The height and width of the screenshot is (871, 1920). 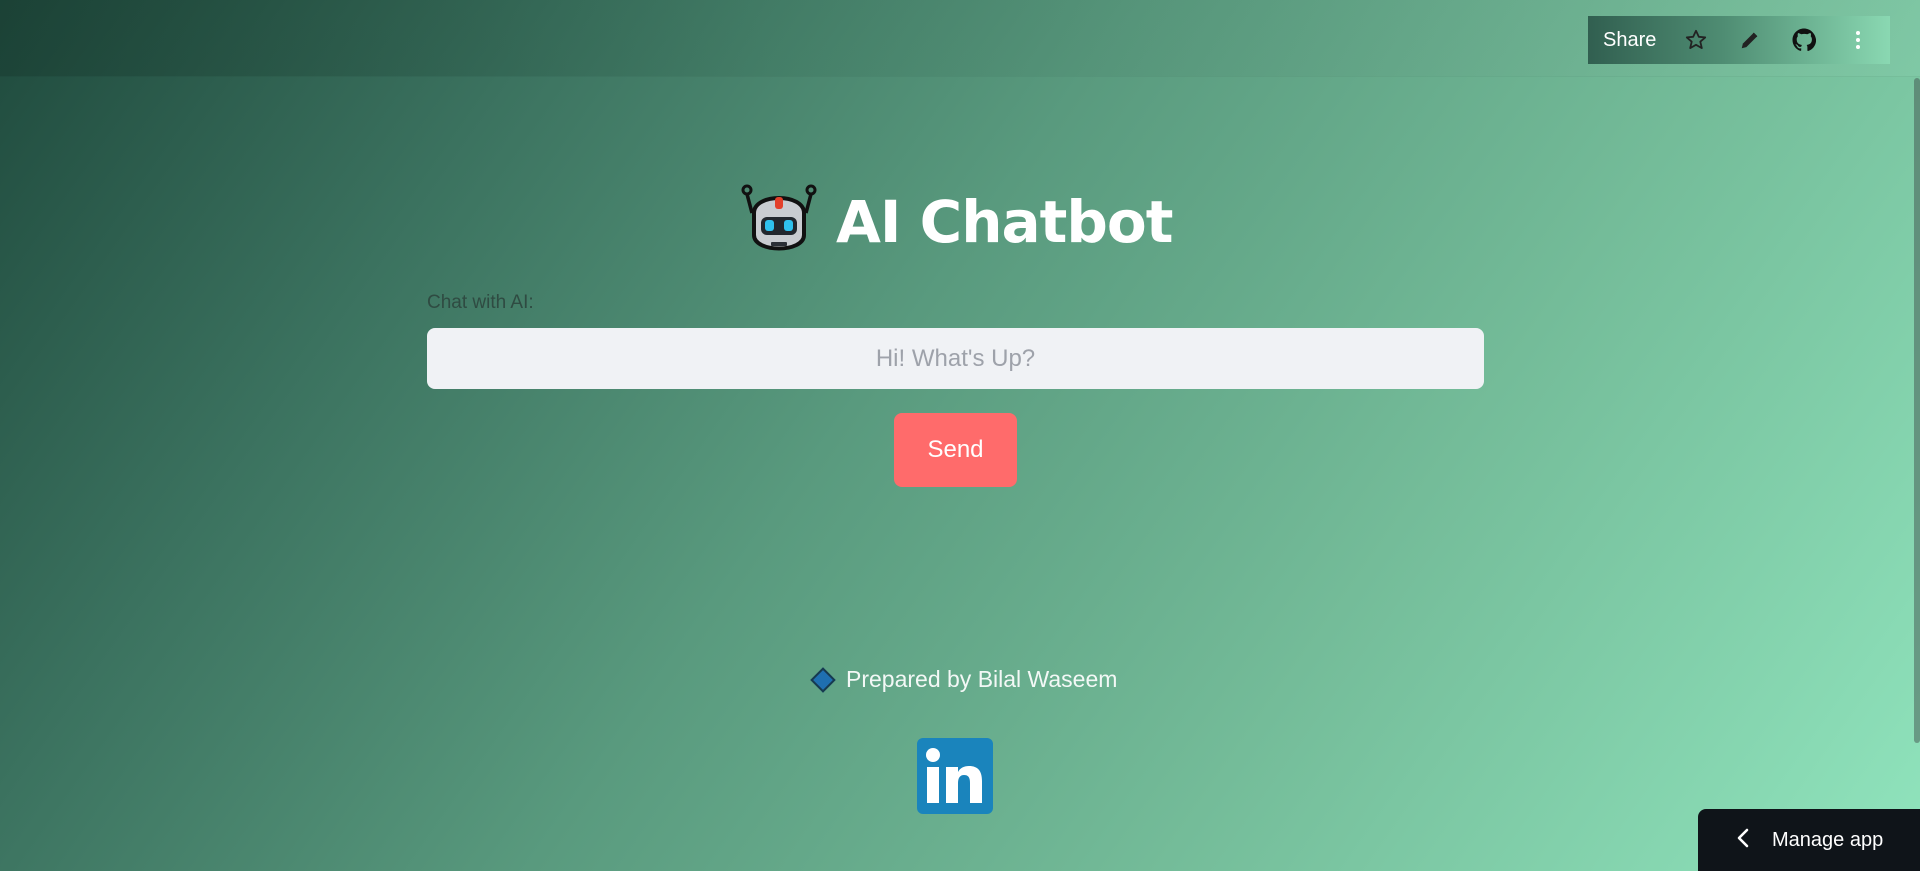 I want to click on blue-diamond-icon, so click(x=823, y=679).